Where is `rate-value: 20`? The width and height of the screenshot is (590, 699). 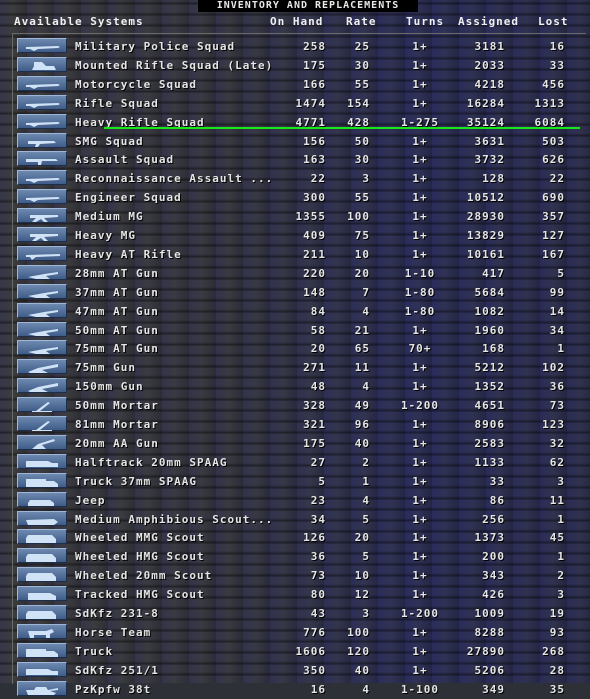 rate-value: 20 is located at coordinates (362, 538).